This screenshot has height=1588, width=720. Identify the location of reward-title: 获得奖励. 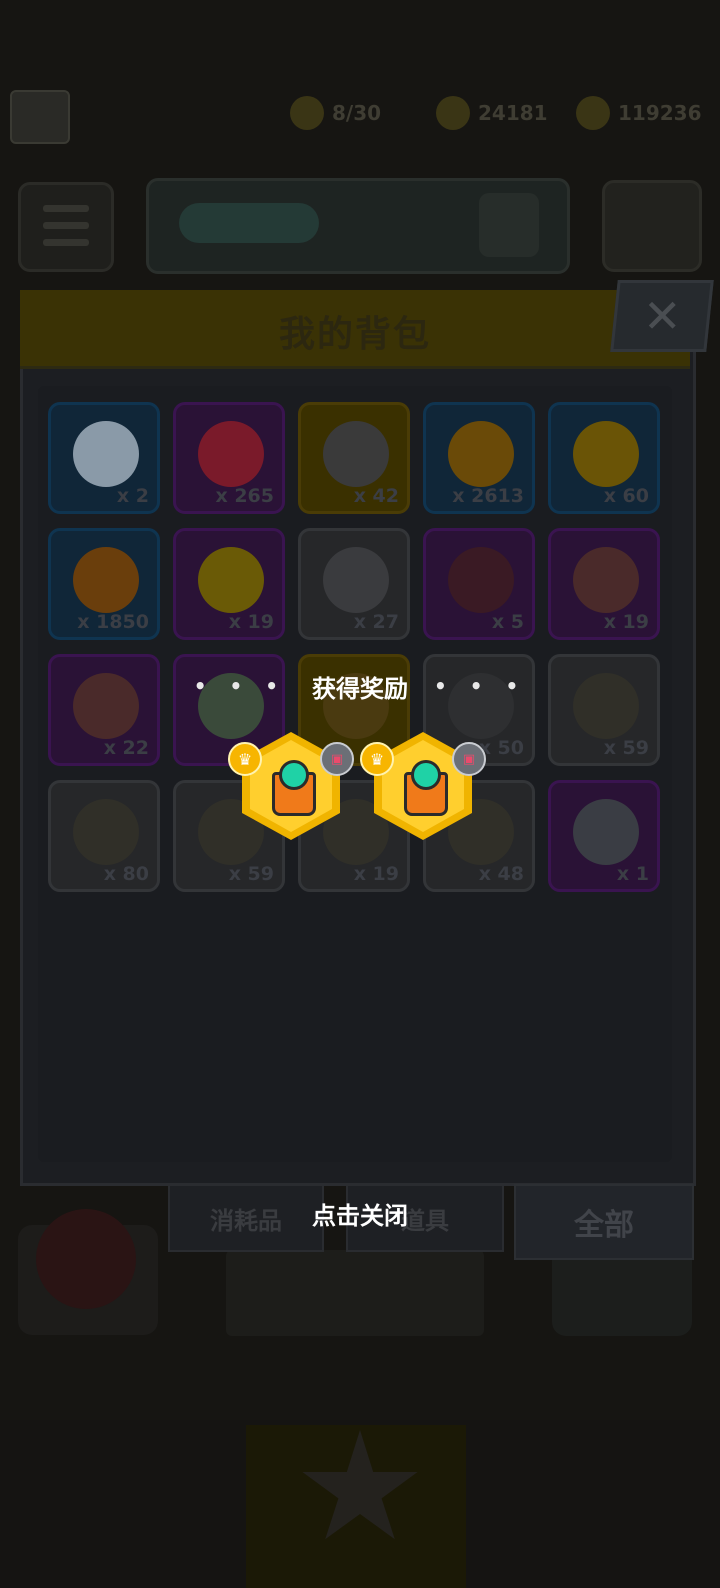
(360, 688).